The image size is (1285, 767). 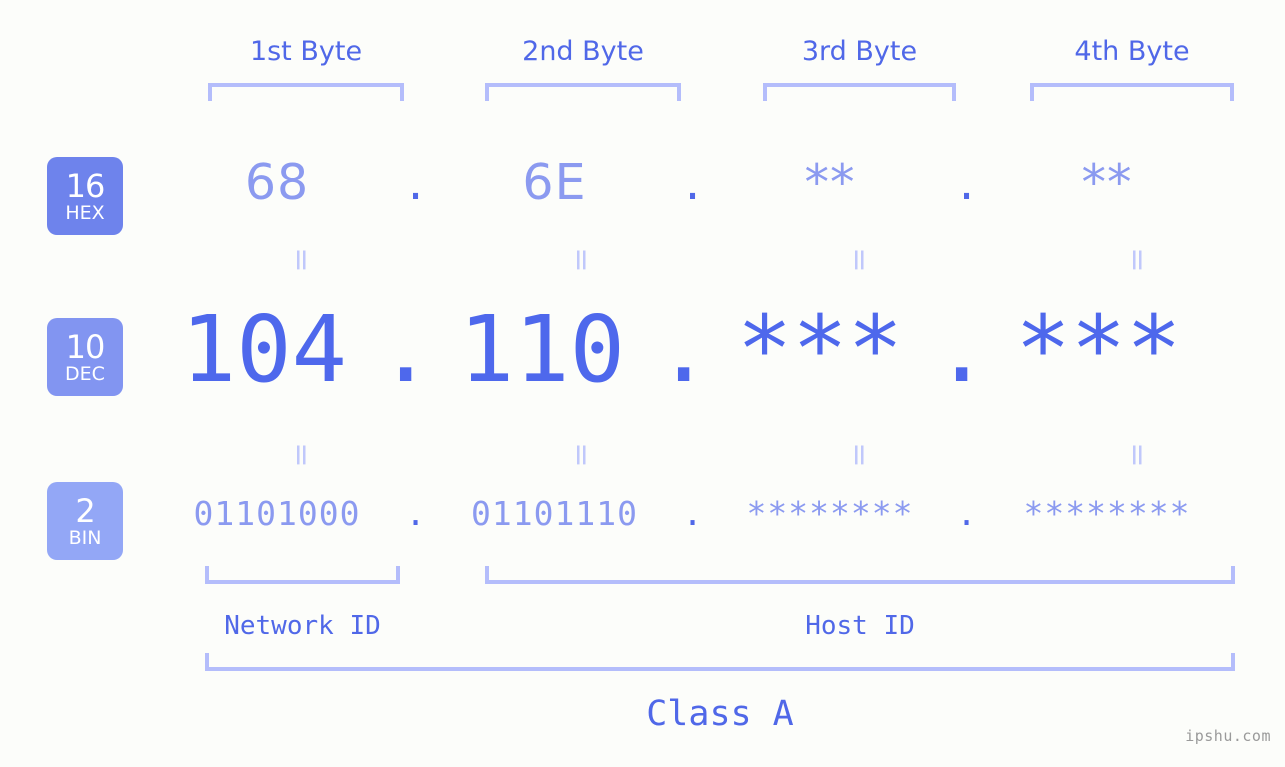 I want to click on hex-byte-2: 6E, so click(x=554, y=182).